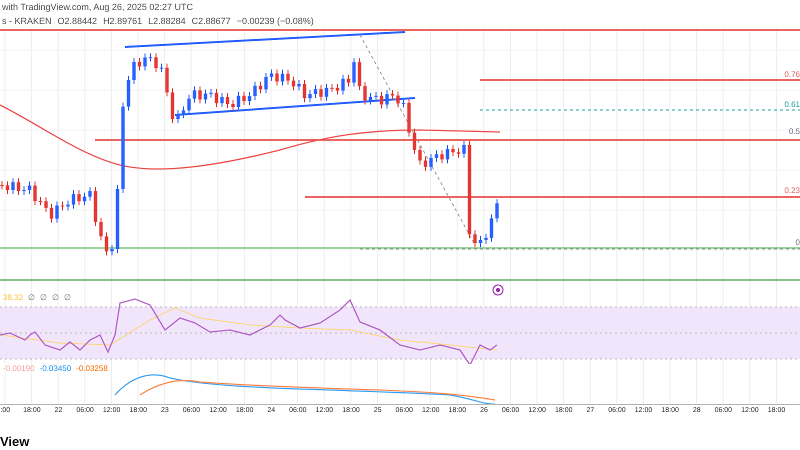  Describe the element at coordinates (798, 242) in the screenshot. I see `fib-level-label: 0` at that location.